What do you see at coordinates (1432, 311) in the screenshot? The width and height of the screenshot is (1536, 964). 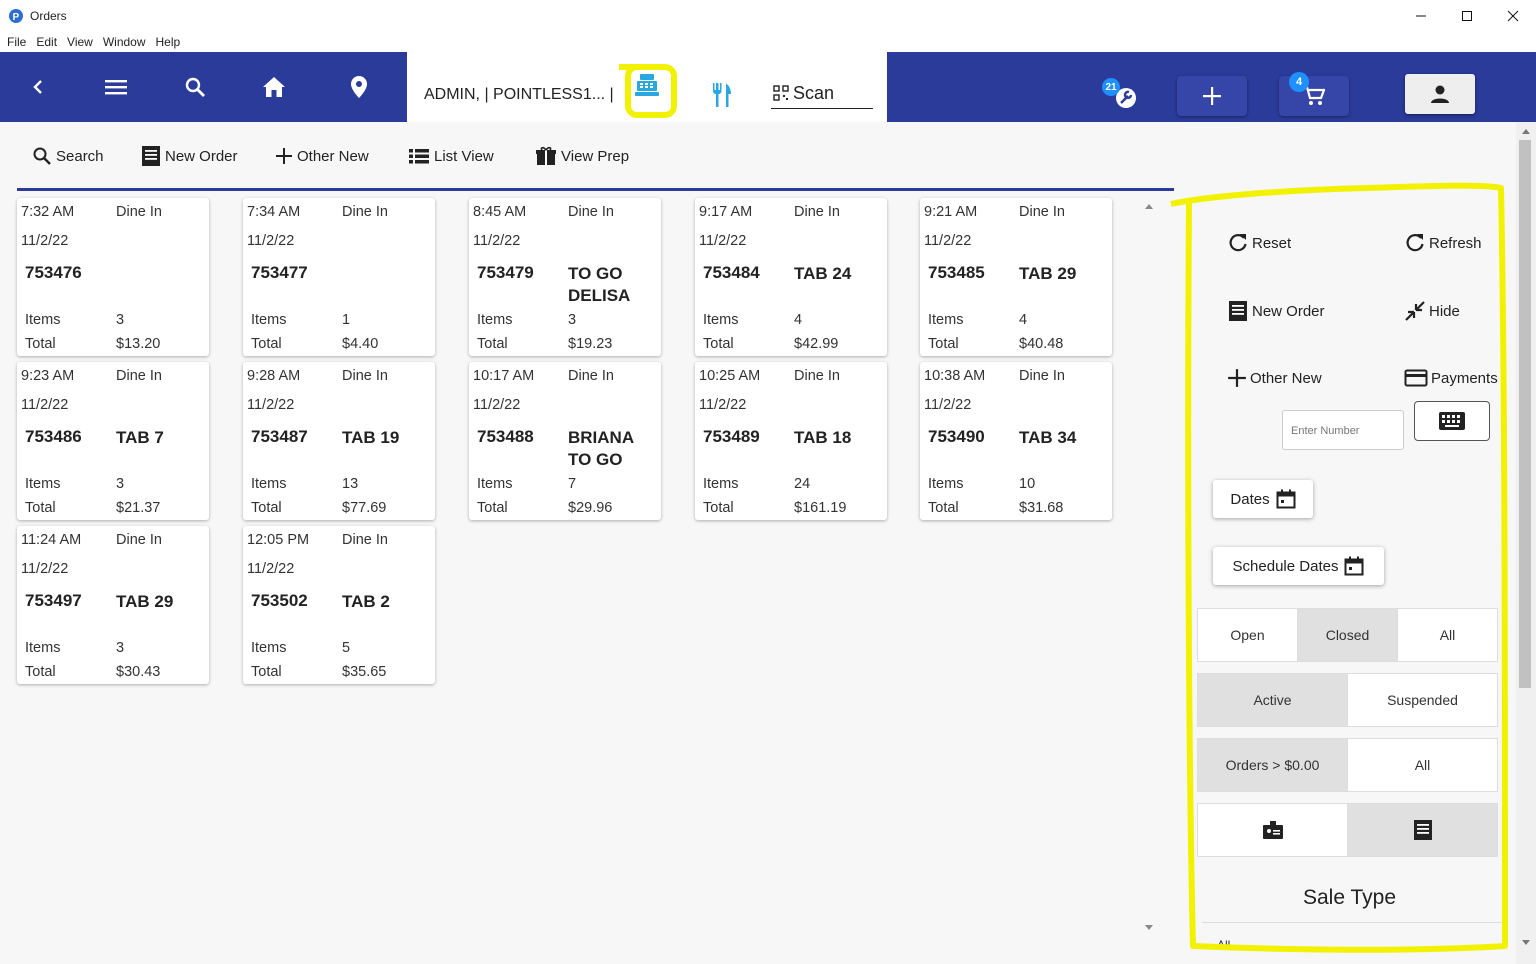 I see `hide-button: Hide` at bounding box center [1432, 311].